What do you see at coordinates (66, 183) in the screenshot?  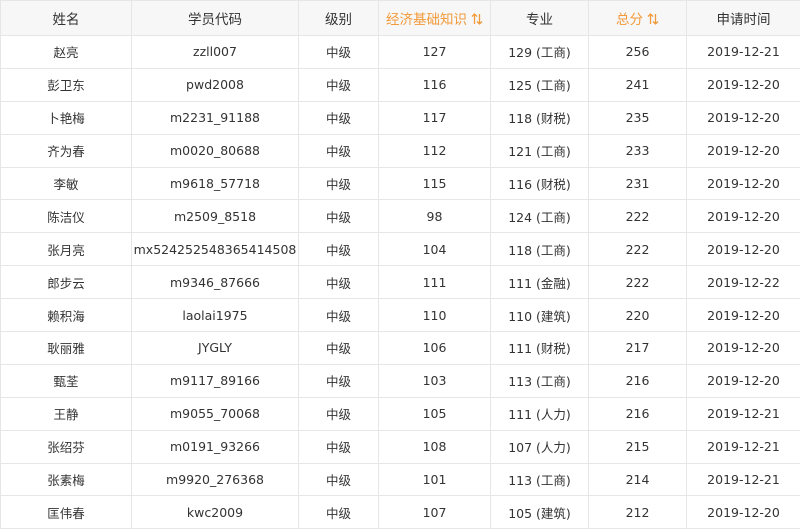 I see `cell-name: 李敏` at bounding box center [66, 183].